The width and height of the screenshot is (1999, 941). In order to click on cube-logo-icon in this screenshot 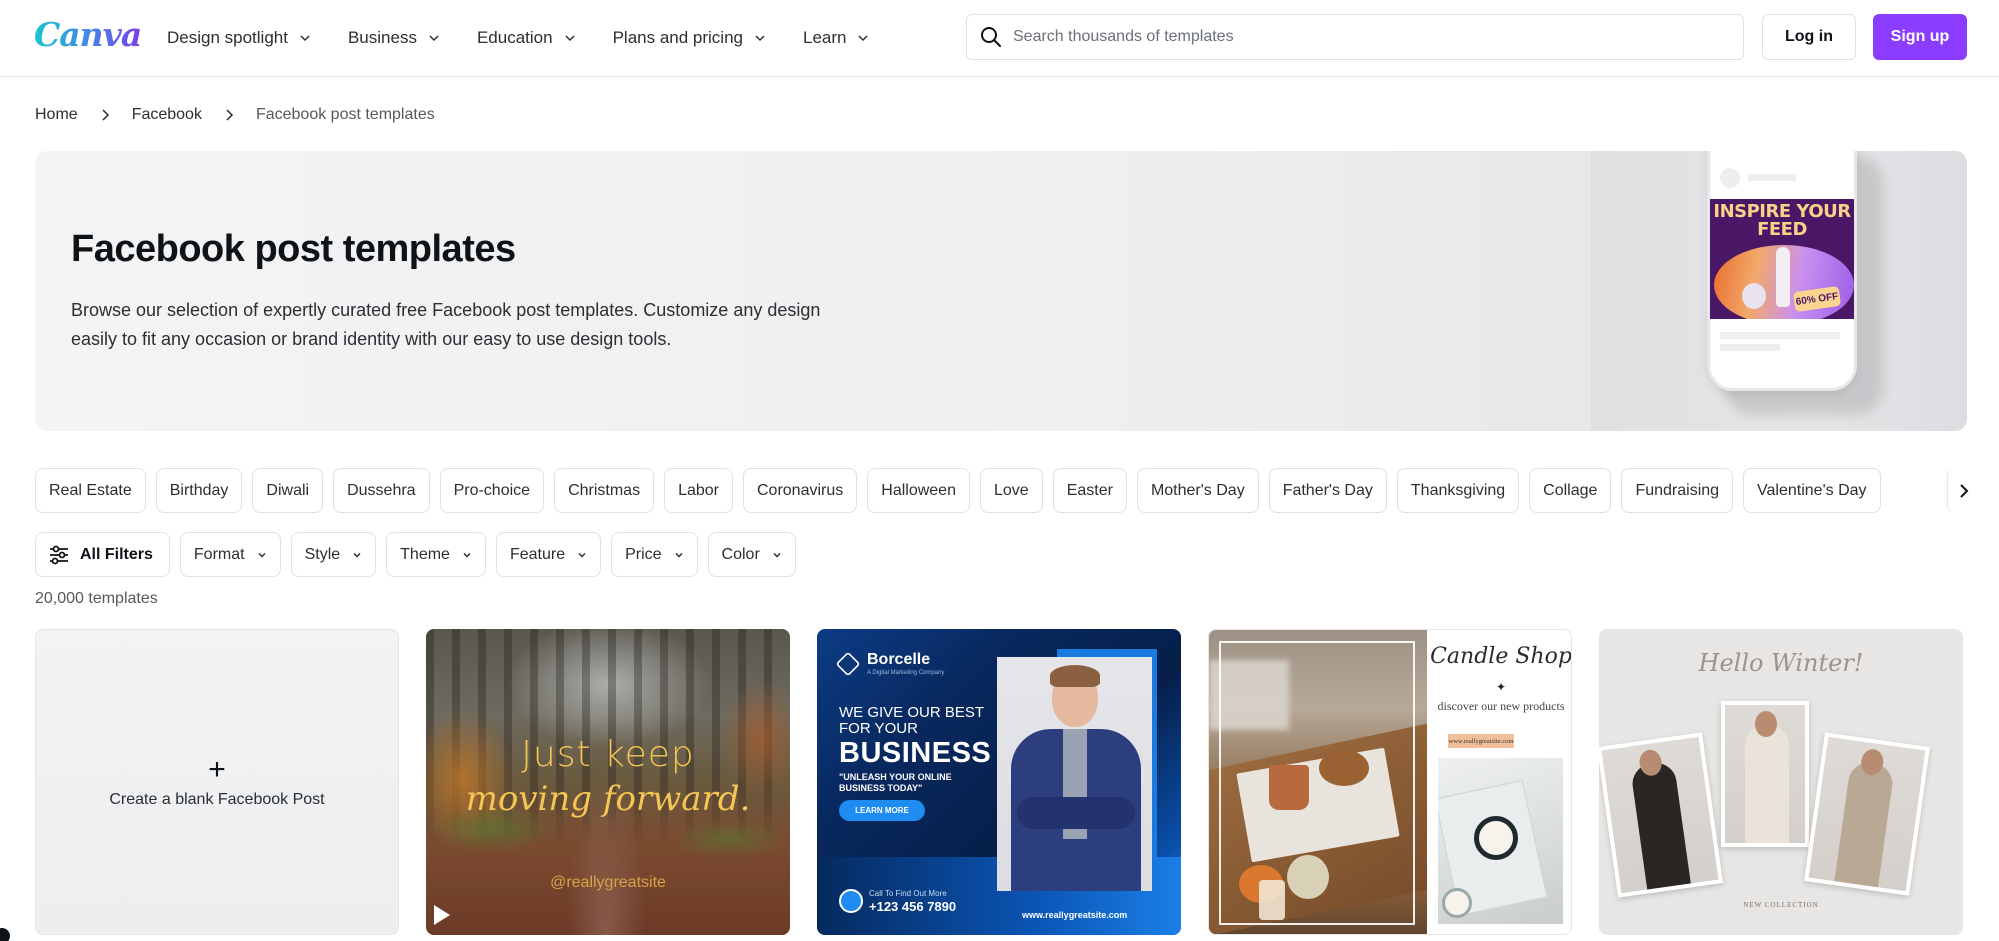, I will do `click(848, 664)`.